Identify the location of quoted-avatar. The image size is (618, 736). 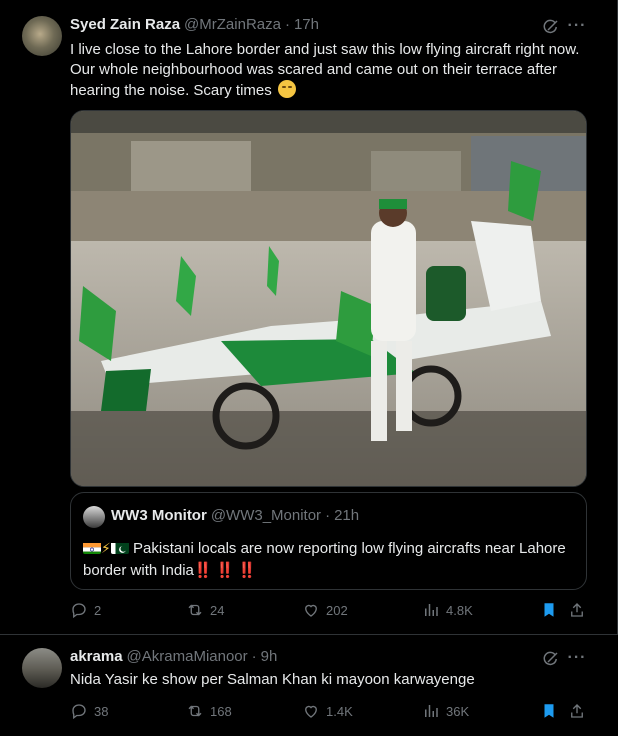
(94, 517).